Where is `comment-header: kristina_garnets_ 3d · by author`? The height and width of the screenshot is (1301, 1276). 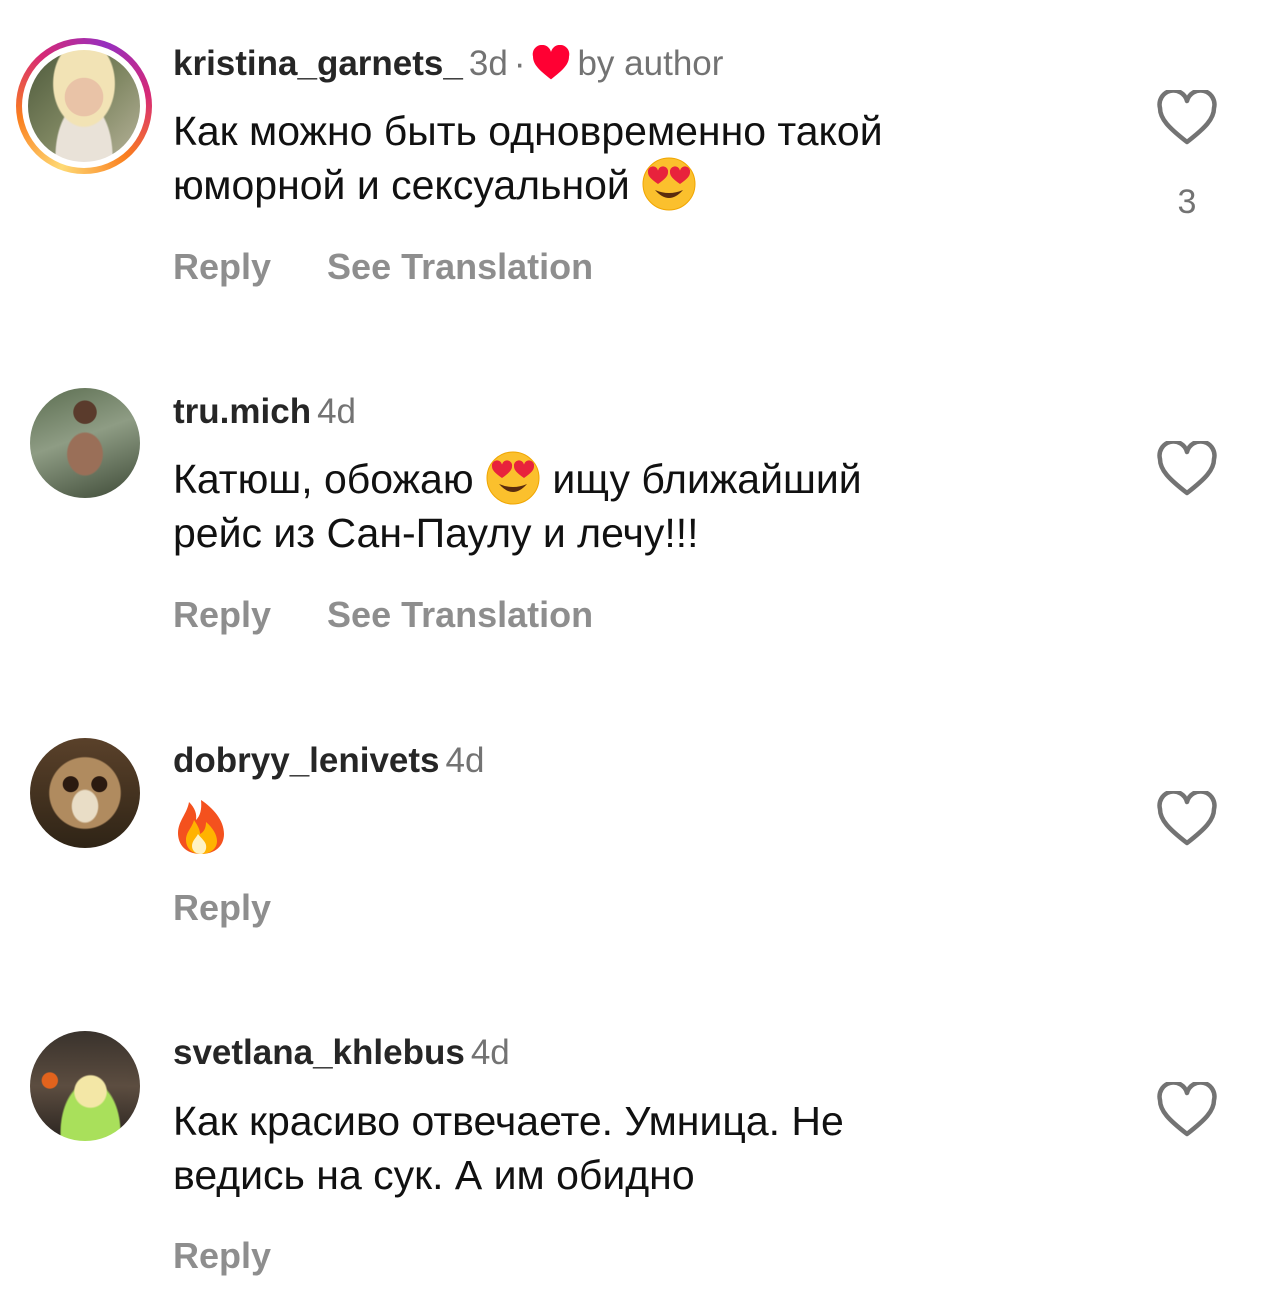
comment-header: kristina_garnets_ 3d · by author is located at coordinates (448, 64).